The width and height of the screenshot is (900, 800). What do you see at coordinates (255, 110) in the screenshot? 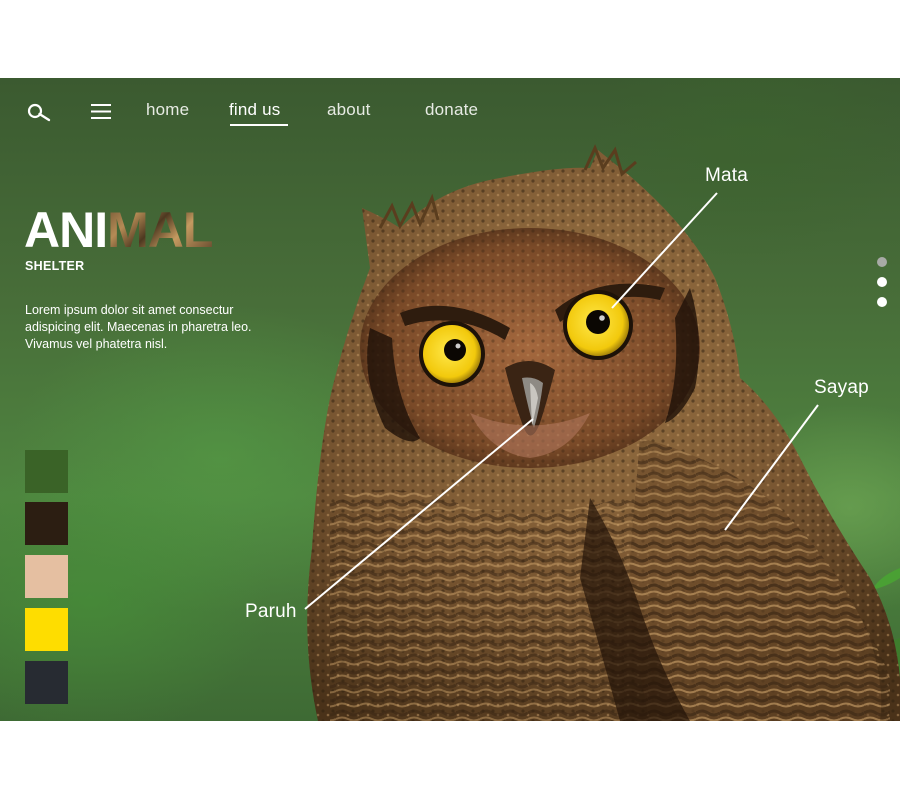
I see `nav-find-us: find us` at bounding box center [255, 110].